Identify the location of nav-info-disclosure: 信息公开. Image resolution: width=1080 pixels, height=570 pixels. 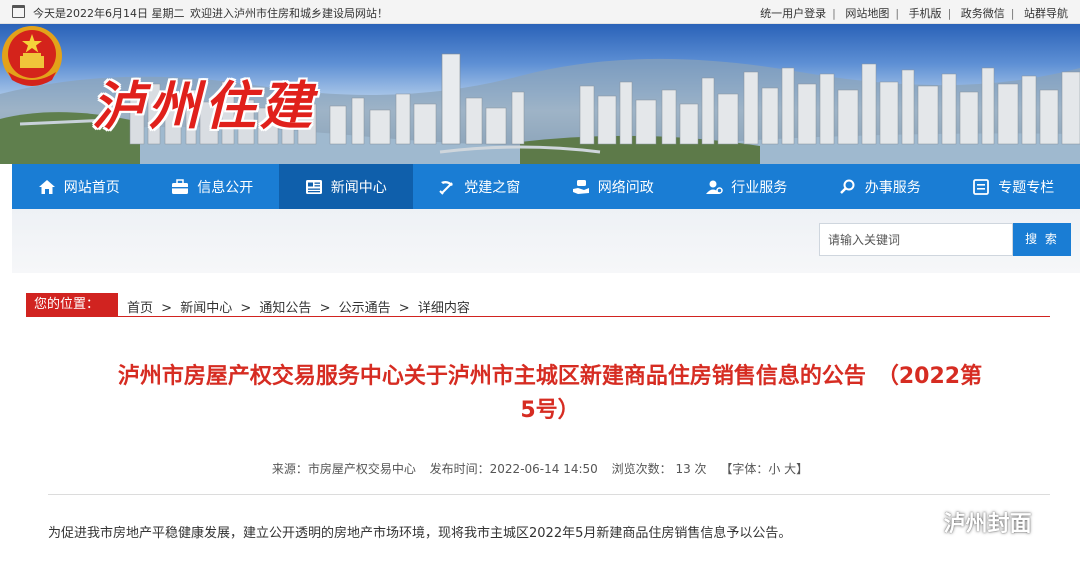
(213, 186).